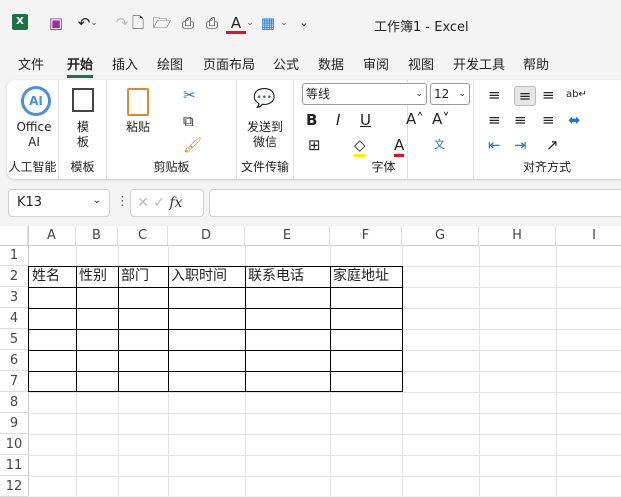 This screenshot has width=621, height=497. What do you see at coordinates (338, 120) in the screenshot?
I see `italic-button: I` at bounding box center [338, 120].